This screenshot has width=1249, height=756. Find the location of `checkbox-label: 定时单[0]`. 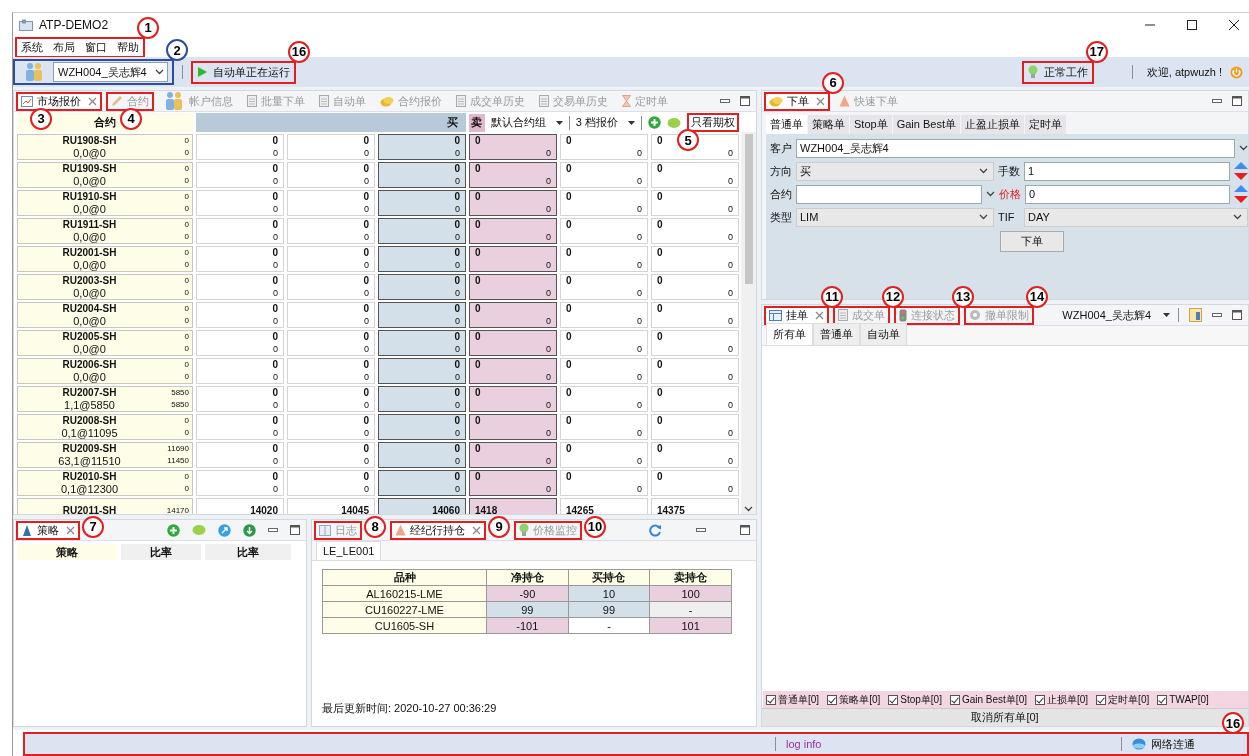

checkbox-label: 定时单[0] is located at coordinates (1129, 699).